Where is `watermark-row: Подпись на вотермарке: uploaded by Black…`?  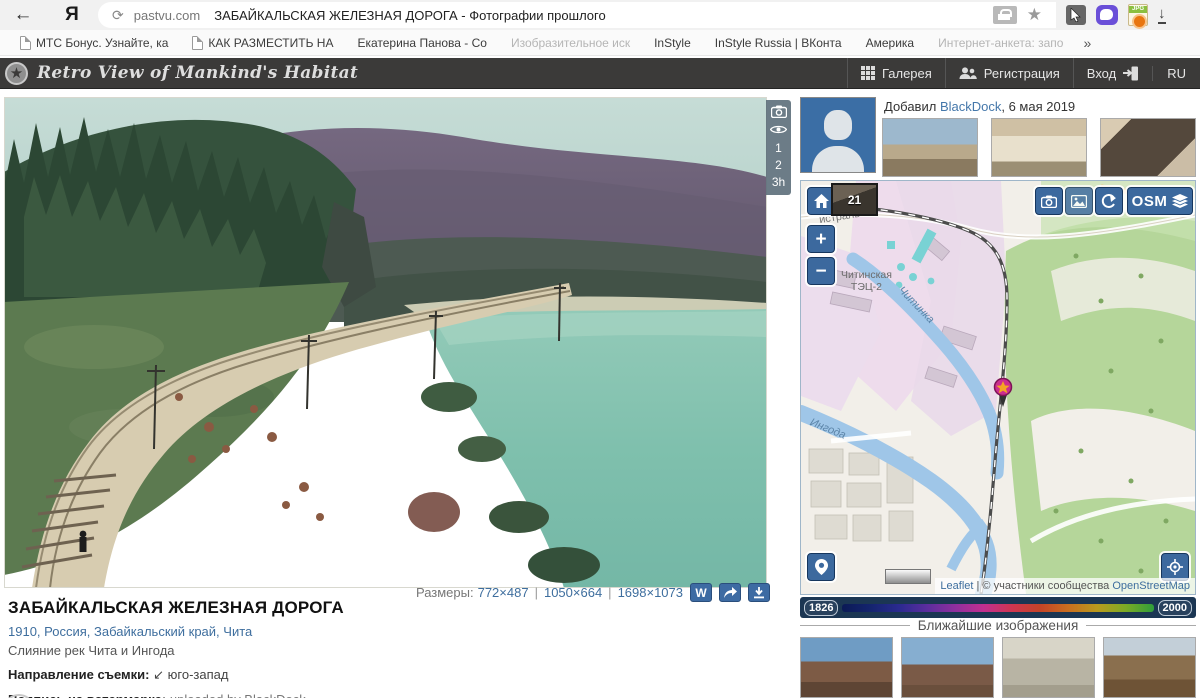
watermark-row: Подпись на вотермарке: uploaded by Black… is located at coordinates (378, 695).